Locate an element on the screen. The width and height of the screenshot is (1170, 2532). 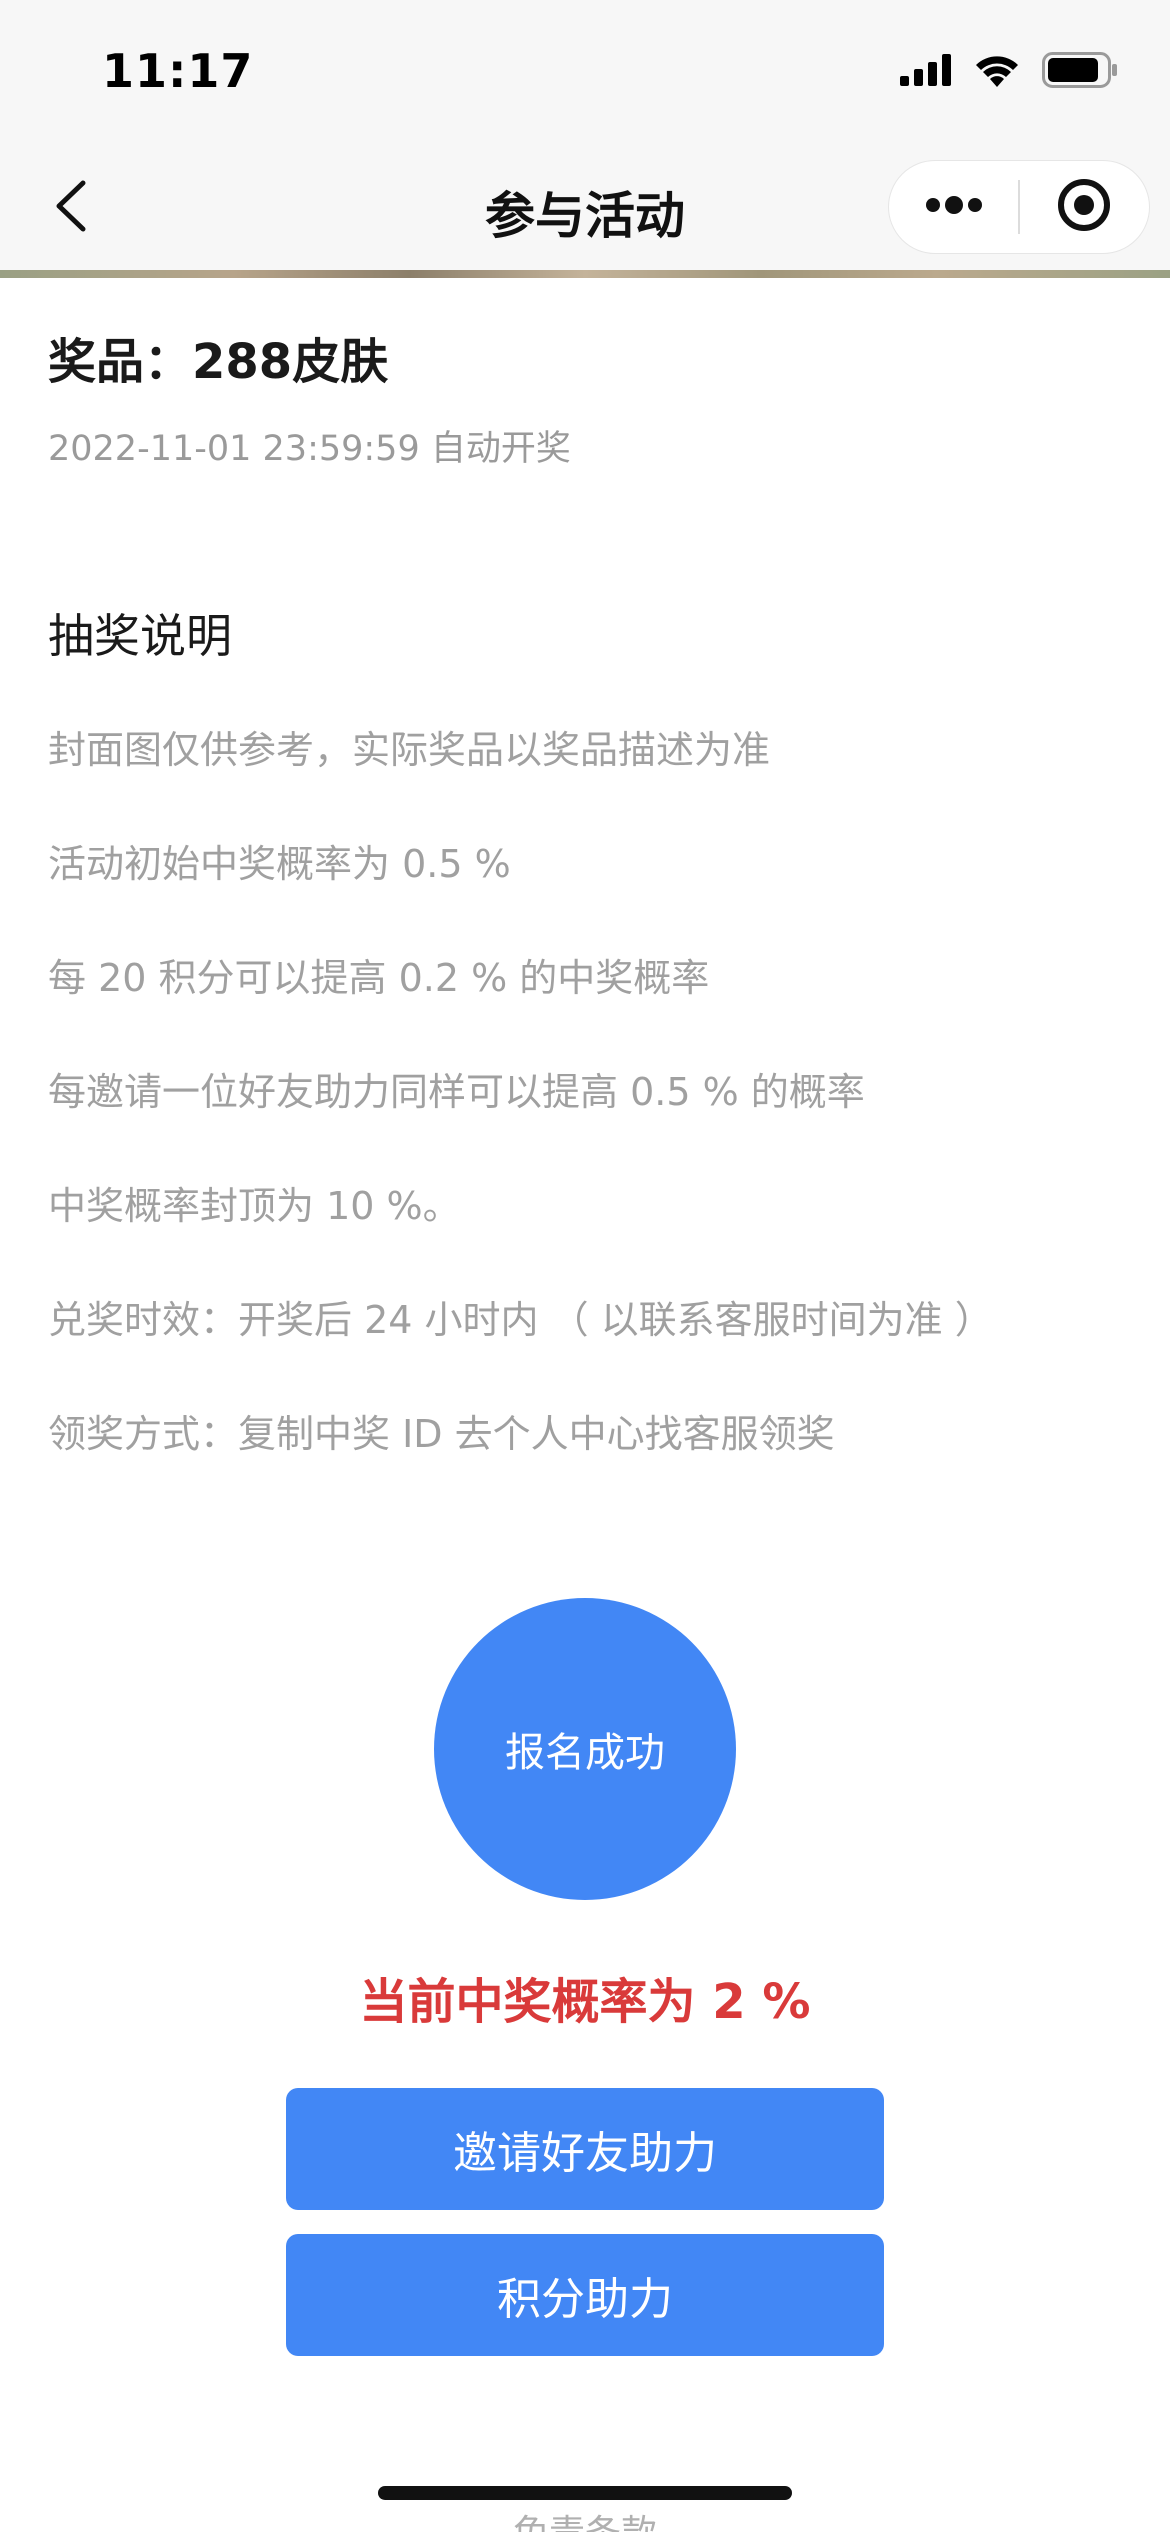
rules-title: 抽奖说明 is located at coordinates (140, 636).